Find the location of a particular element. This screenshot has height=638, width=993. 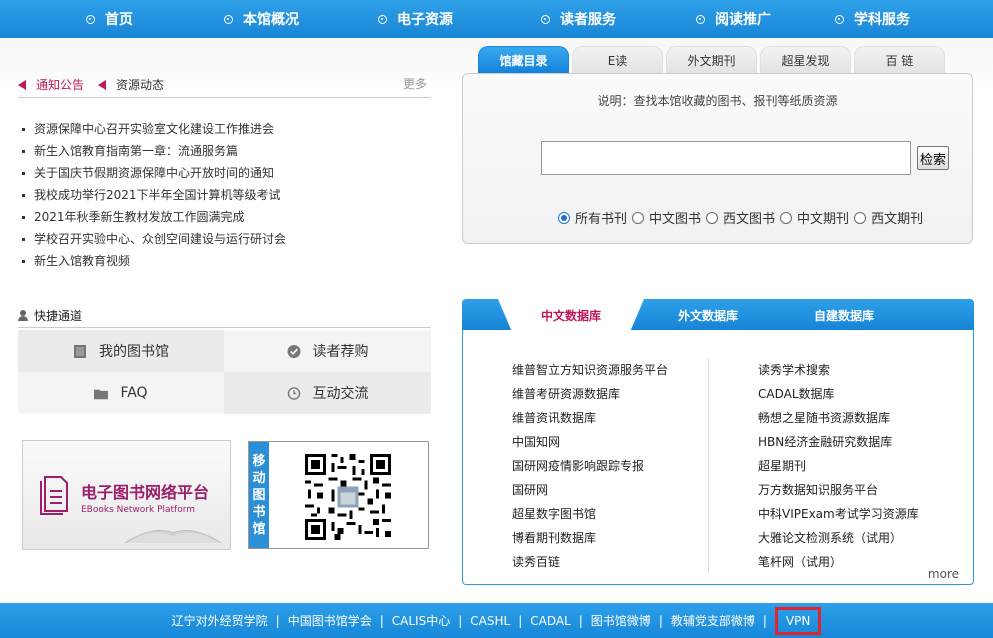

tab-catalog: 馆藏目录 is located at coordinates (523, 60).